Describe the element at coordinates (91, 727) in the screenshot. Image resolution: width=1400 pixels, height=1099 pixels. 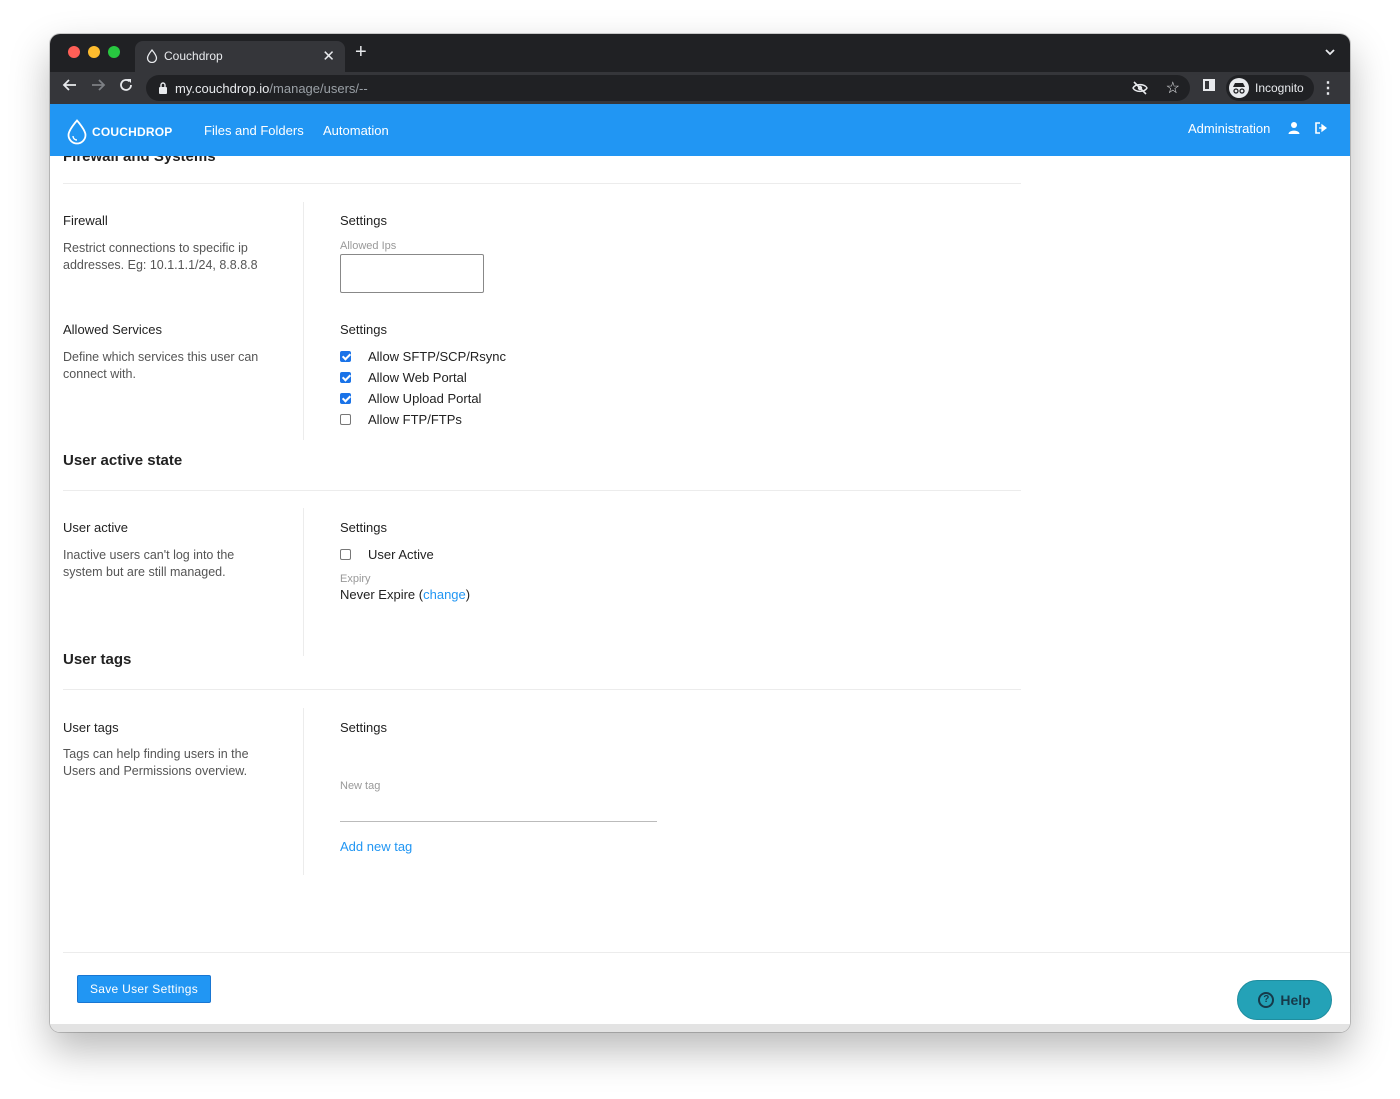
I see `user-tags-label: User tags` at that location.